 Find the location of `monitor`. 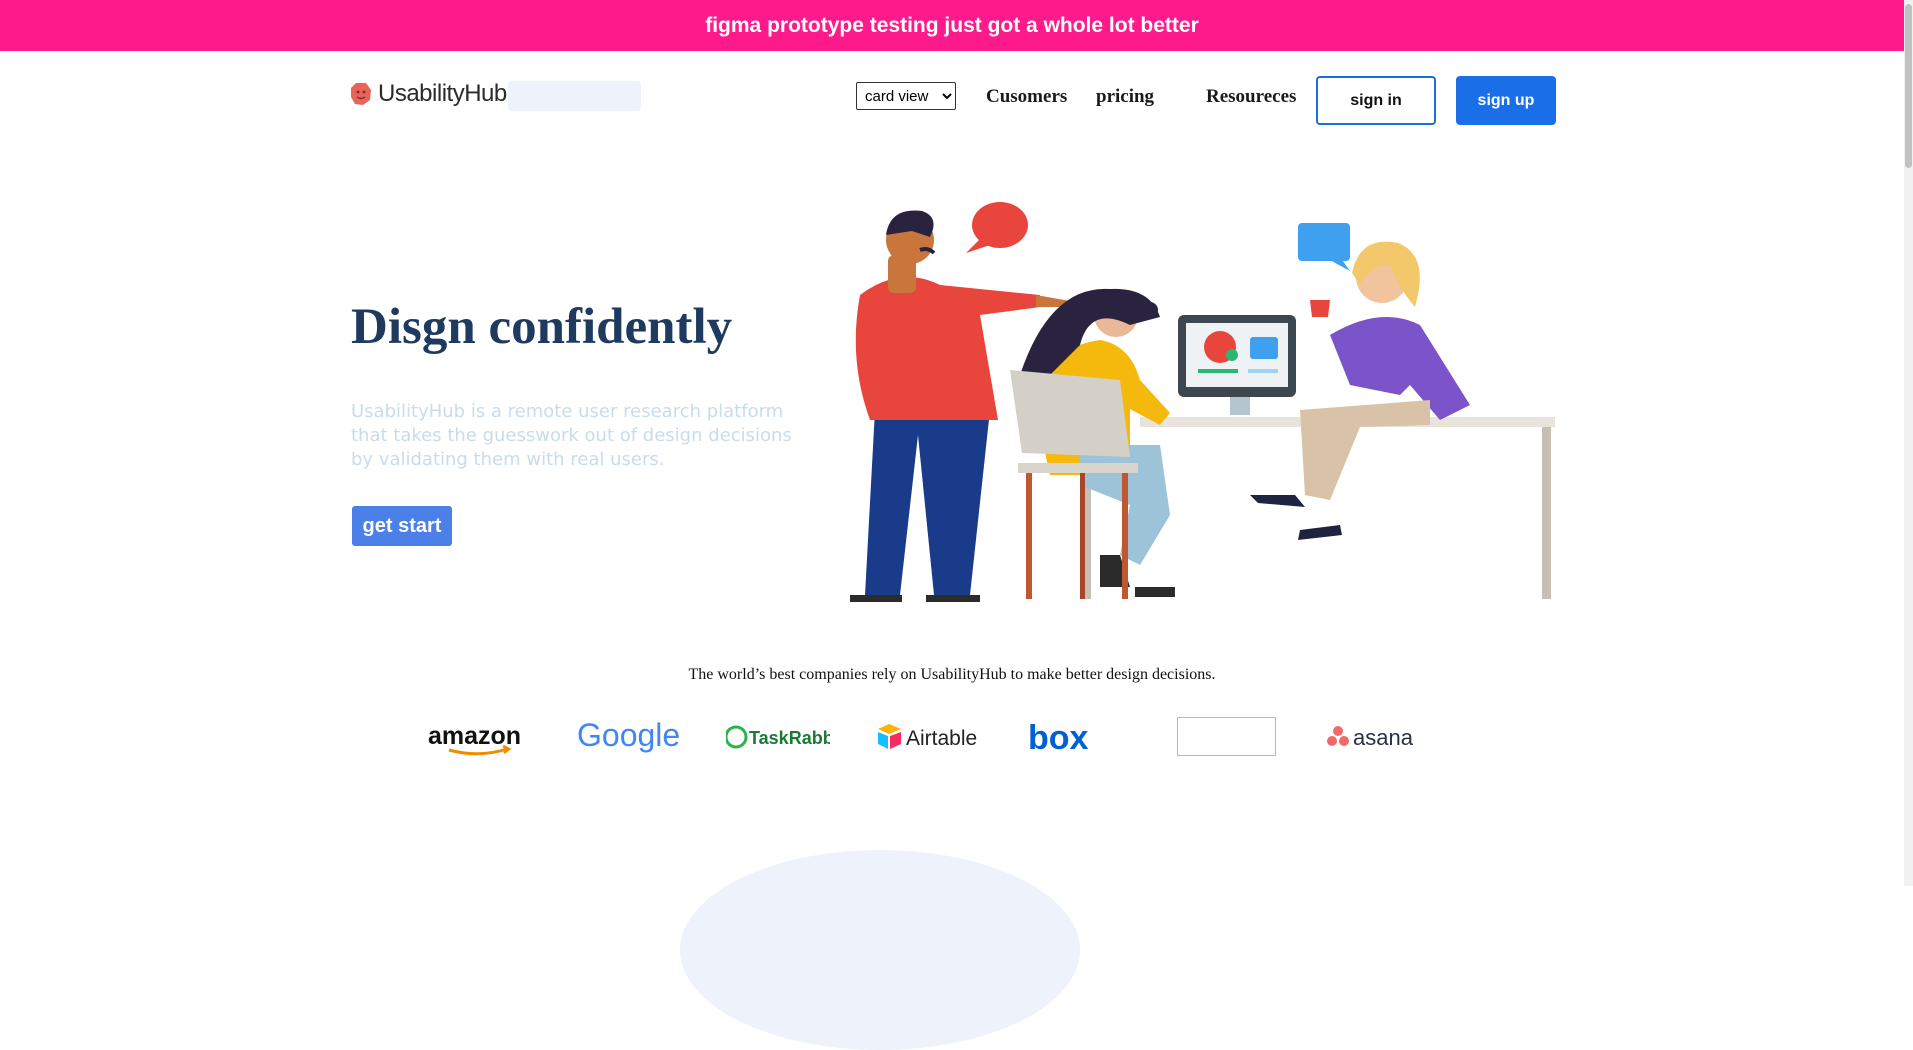

monitor is located at coordinates (1237, 365).